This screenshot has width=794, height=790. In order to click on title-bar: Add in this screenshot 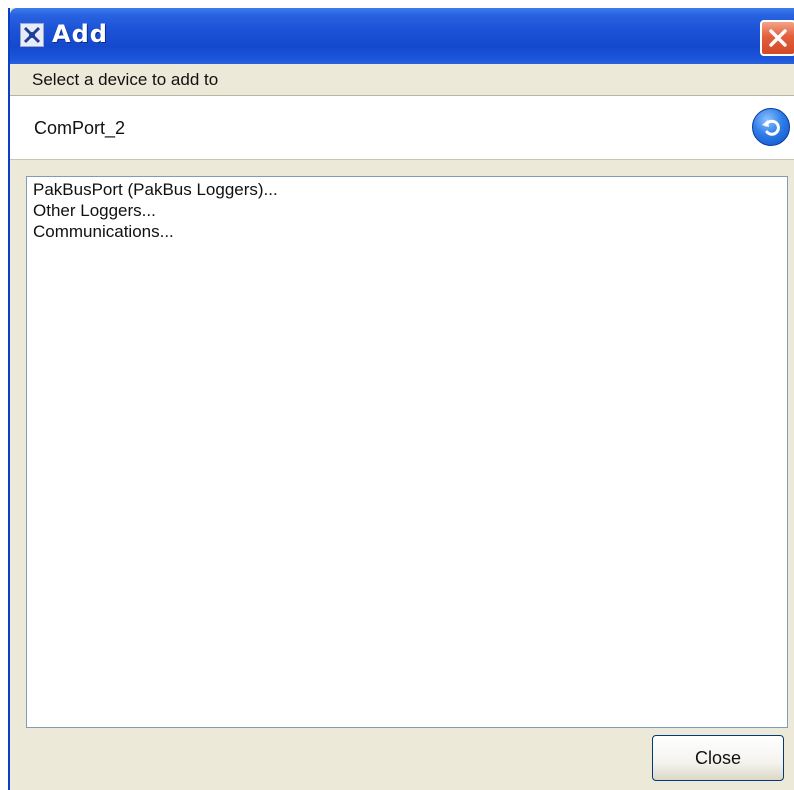, I will do `click(402, 36)`.